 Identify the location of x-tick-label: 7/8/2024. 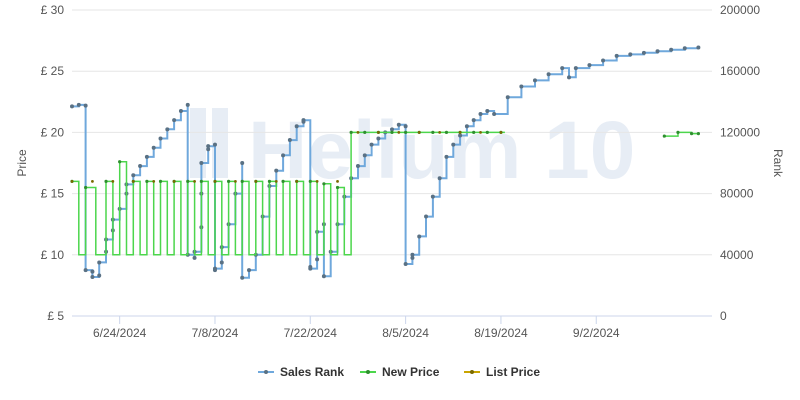
(215, 333).